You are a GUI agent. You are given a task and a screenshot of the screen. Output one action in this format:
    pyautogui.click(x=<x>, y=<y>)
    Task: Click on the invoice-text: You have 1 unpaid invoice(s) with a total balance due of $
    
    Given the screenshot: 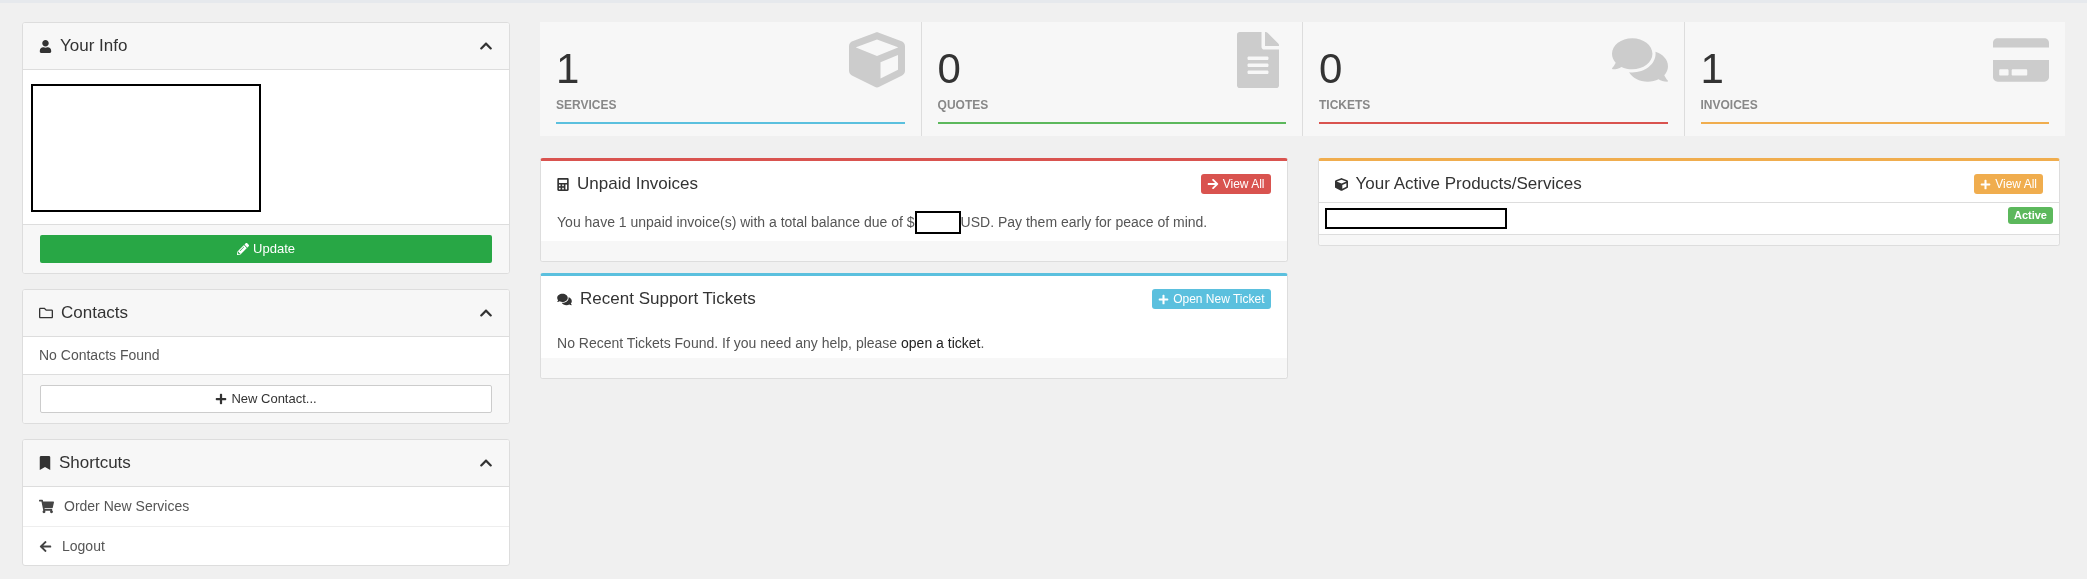 What is the action you would take?
    pyautogui.click(x=736, y=222)
    